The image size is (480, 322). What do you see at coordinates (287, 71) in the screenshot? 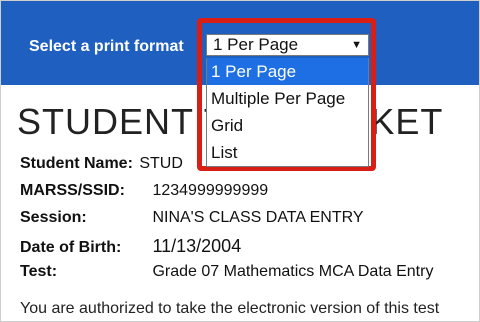
I see `format-option-1-per-page: 1 Per Page` at bounding box center [287, 71].